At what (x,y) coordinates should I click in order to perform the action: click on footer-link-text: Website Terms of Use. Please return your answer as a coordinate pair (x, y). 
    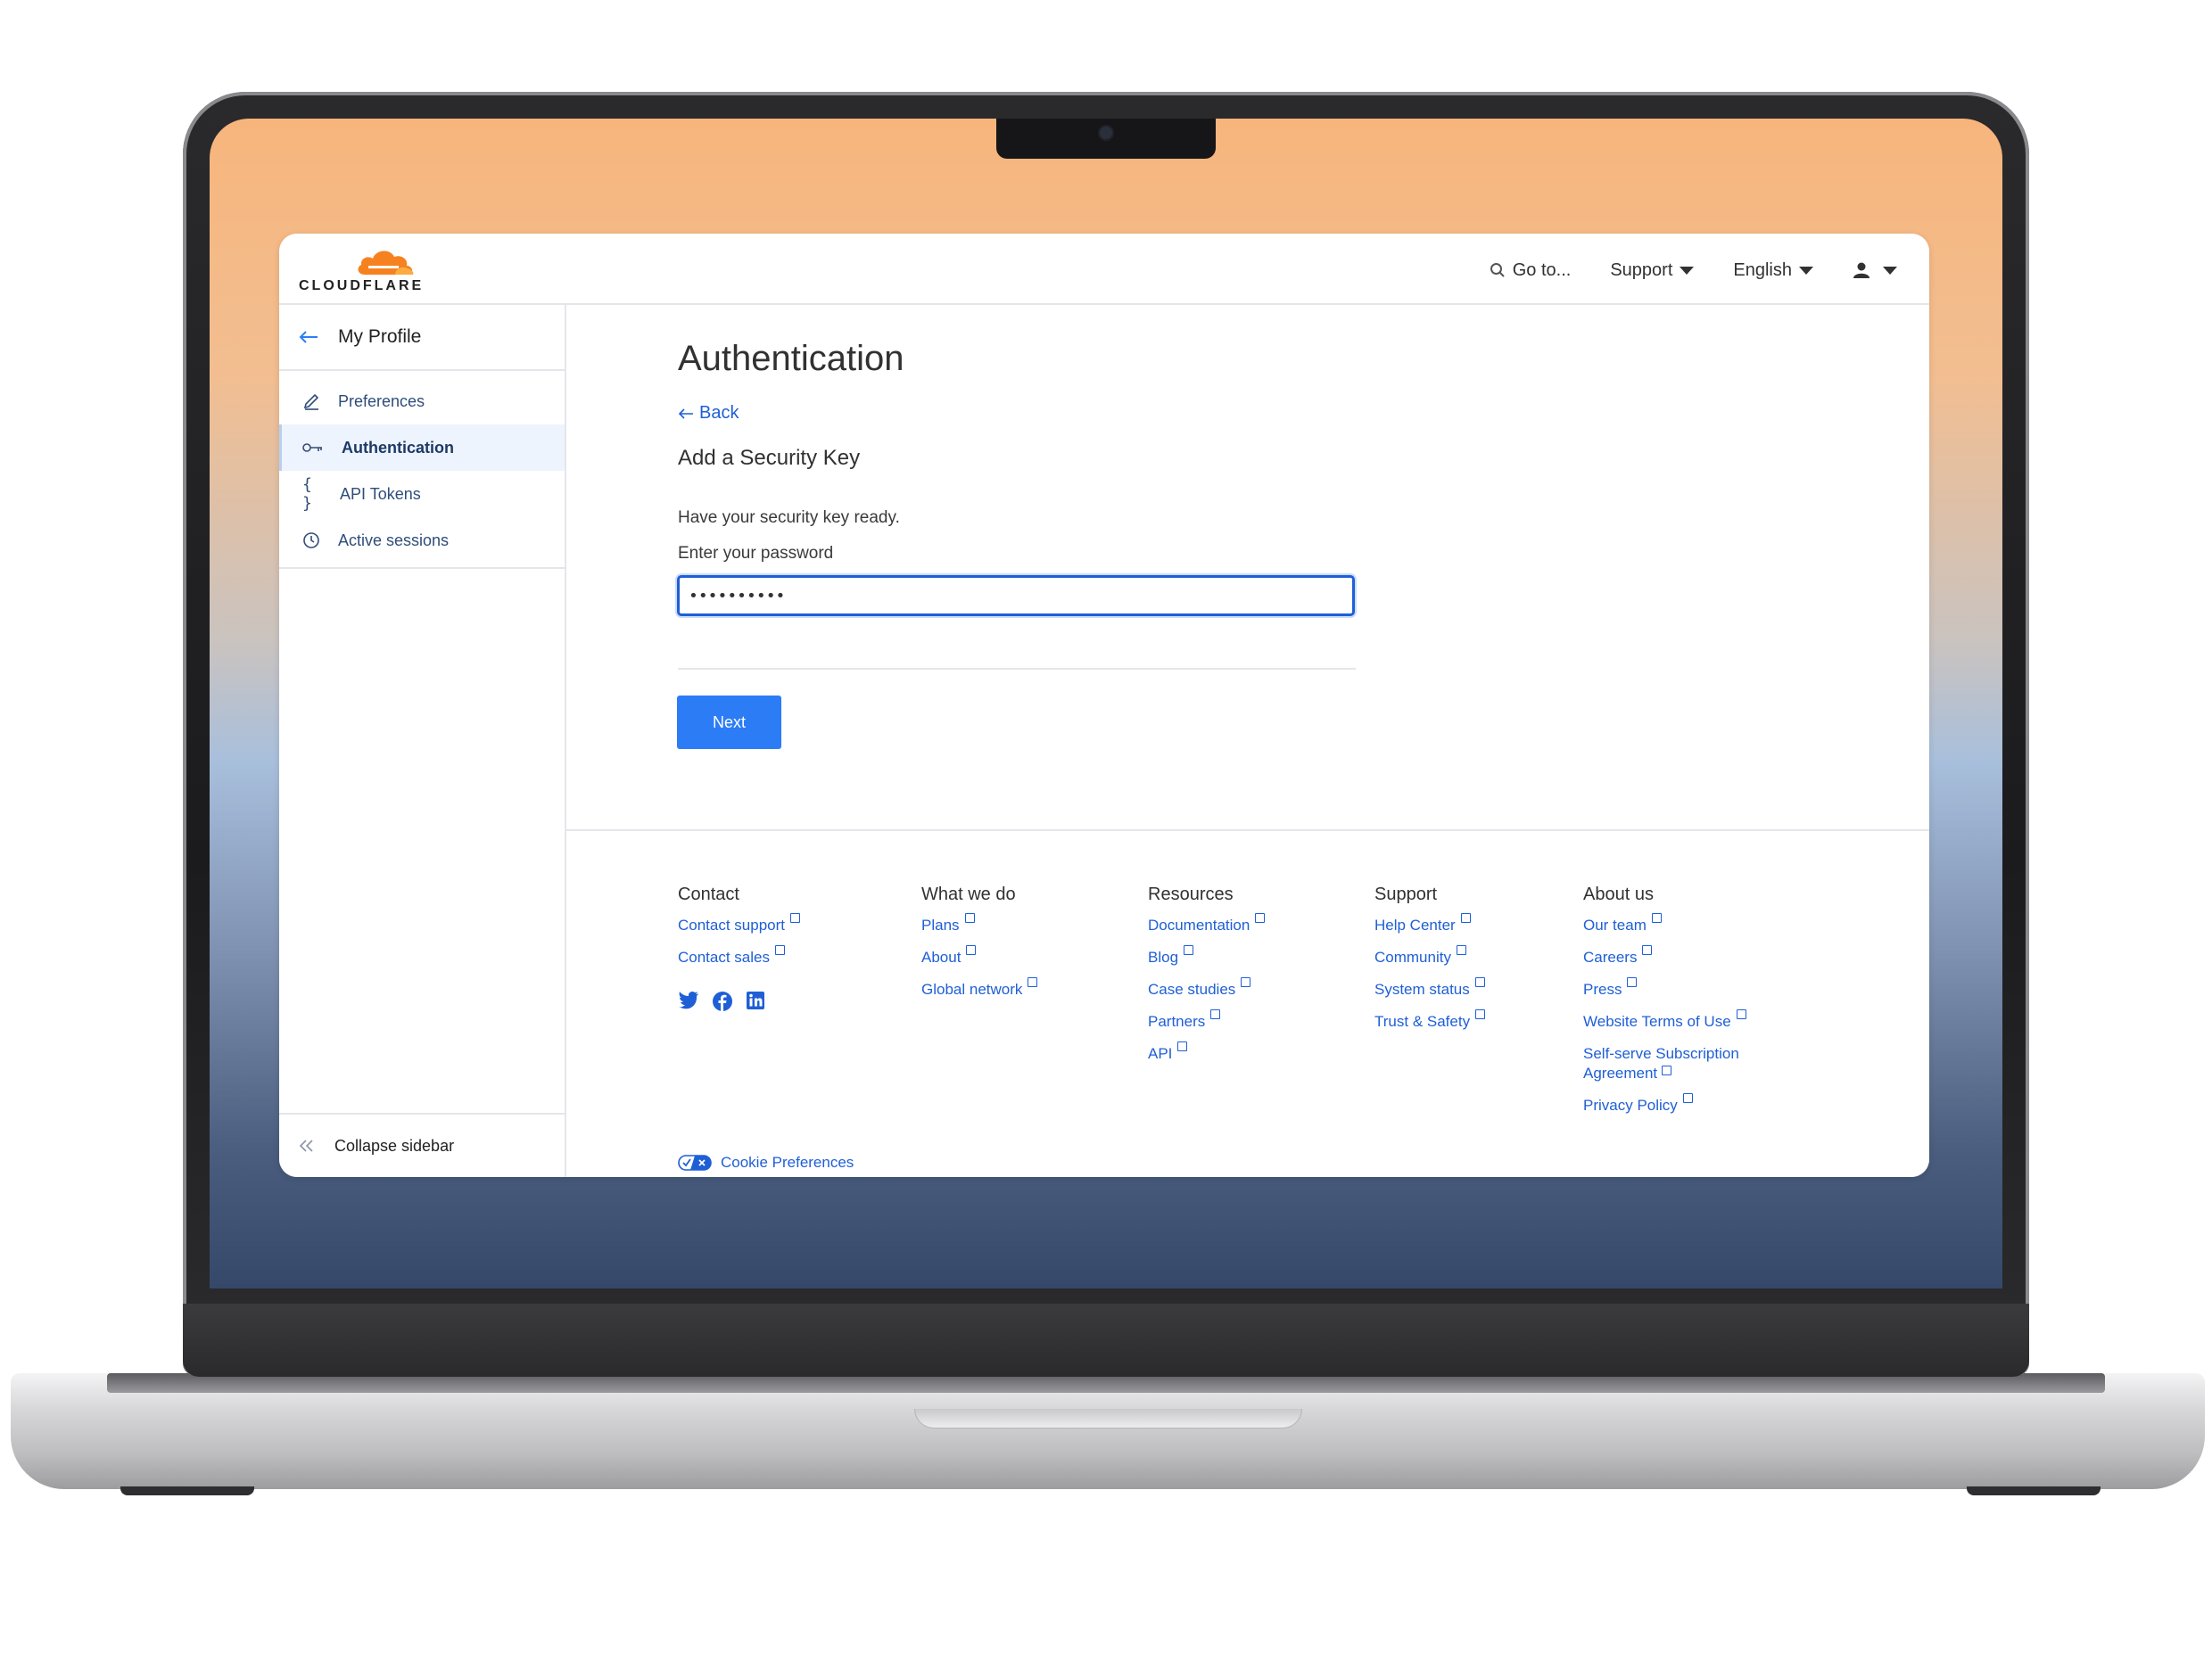
    Looking at the image, I should click on (1657, 1021).